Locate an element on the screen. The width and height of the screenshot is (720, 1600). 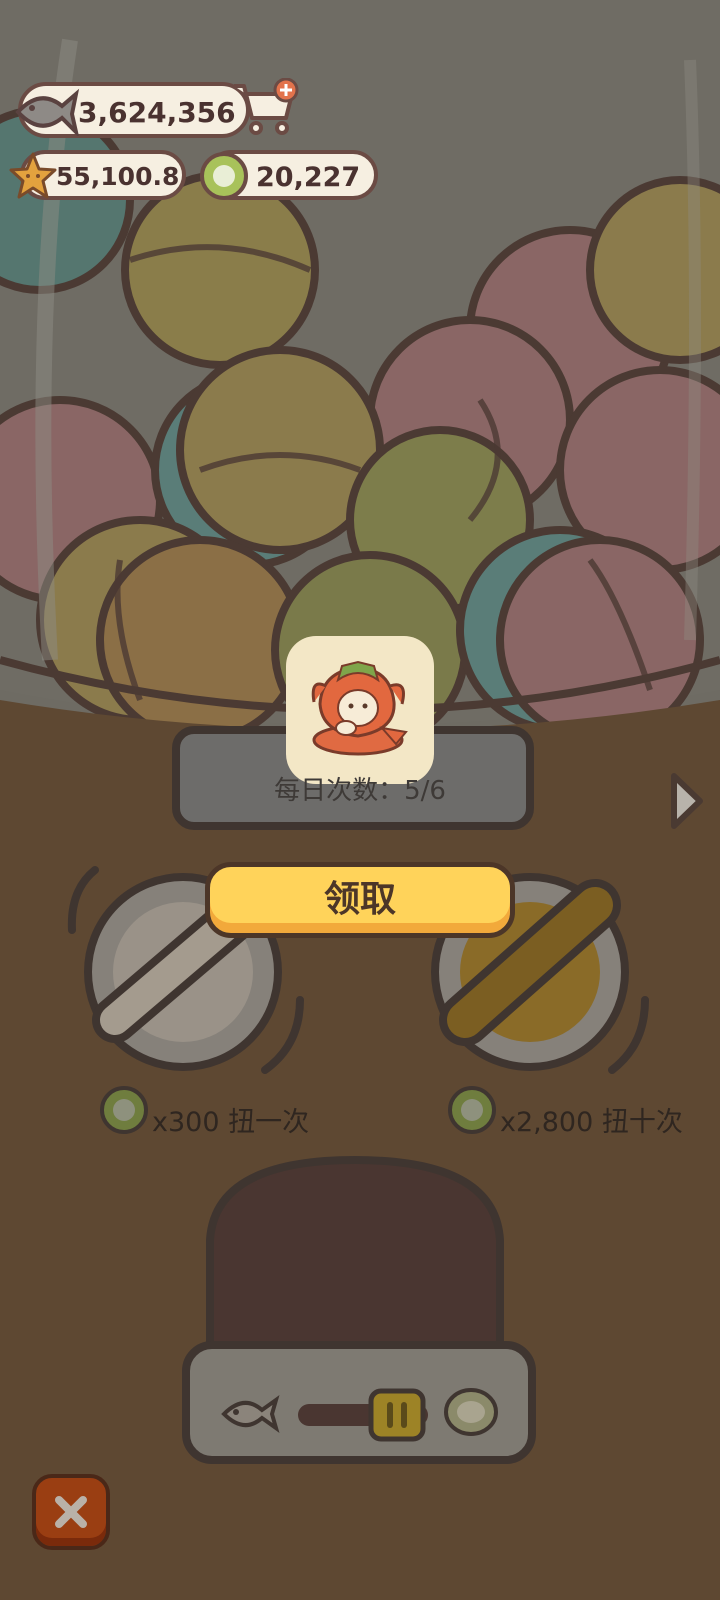
claim-button: 领取 is located at coordinates (360, 900).